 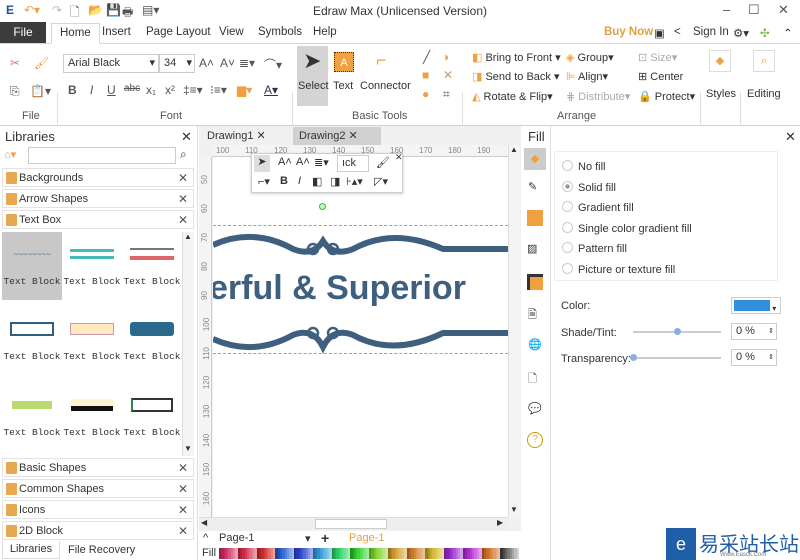 What do you see at coordinates (325, 538) in the screenshot?
I see `add-page-icon: +` at bounding box center [325, 538].